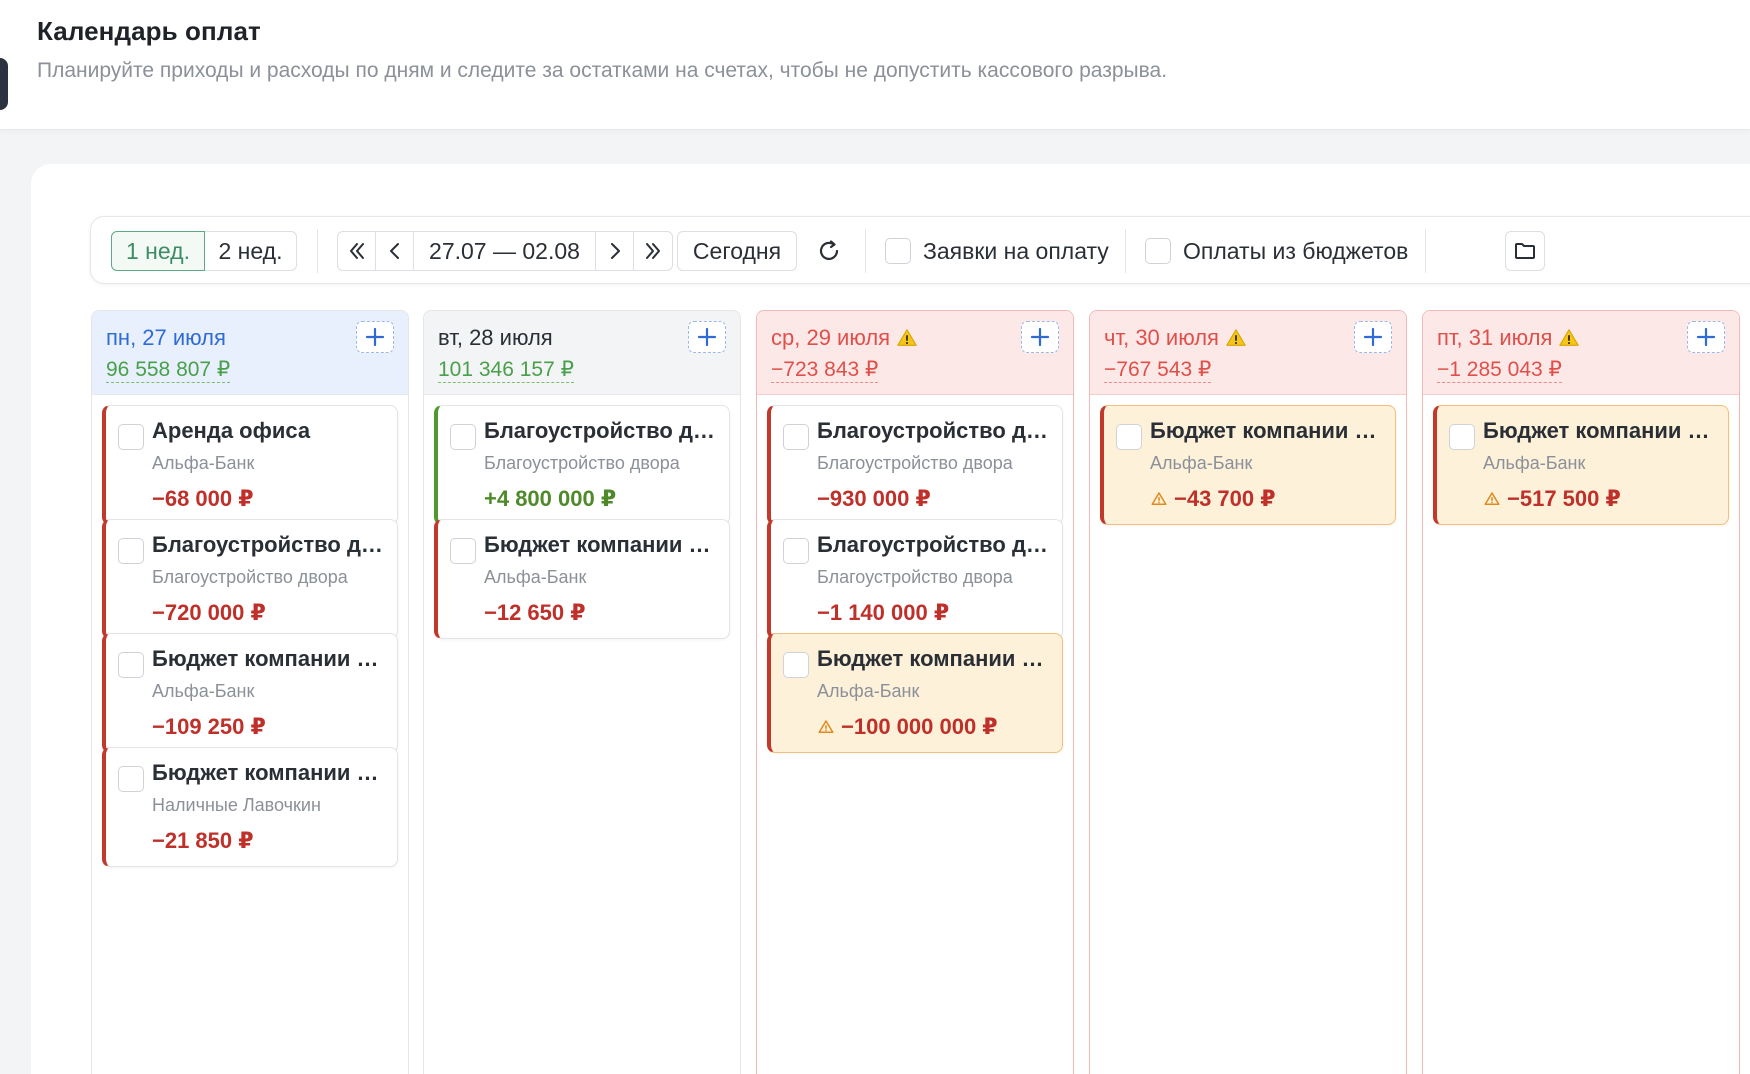  I want to click on page-title: Календарь оплат, so click(149, 31).